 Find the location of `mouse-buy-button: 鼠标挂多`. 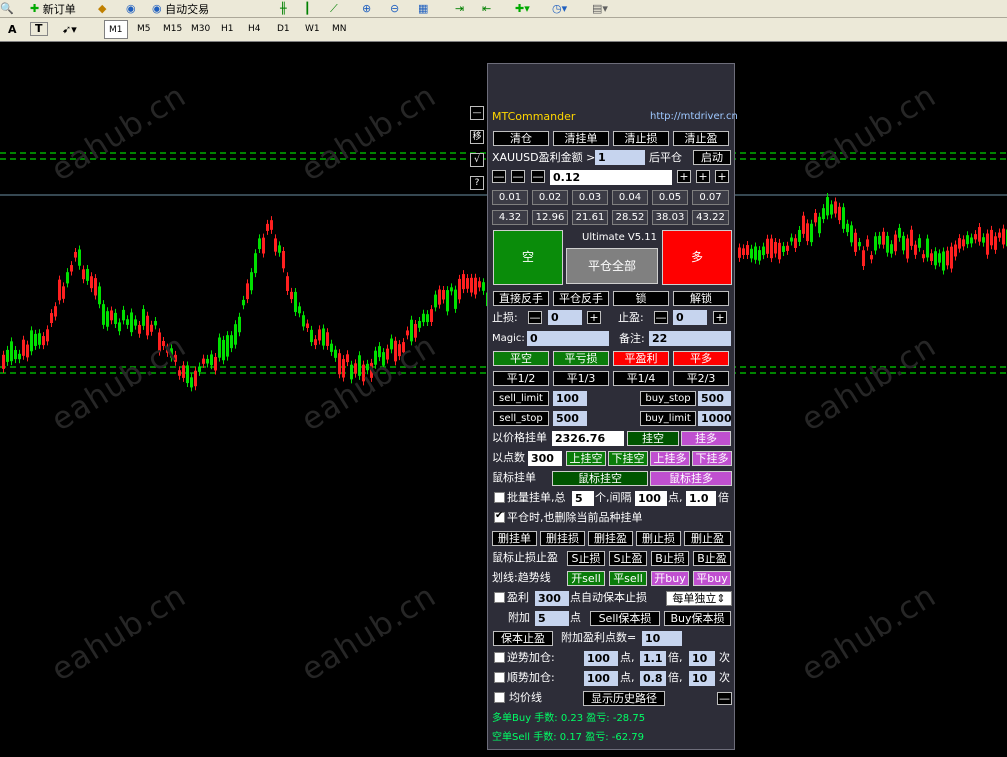

mouse-buy-button: 鼠标挂多 is located at coordinates (691, 478).